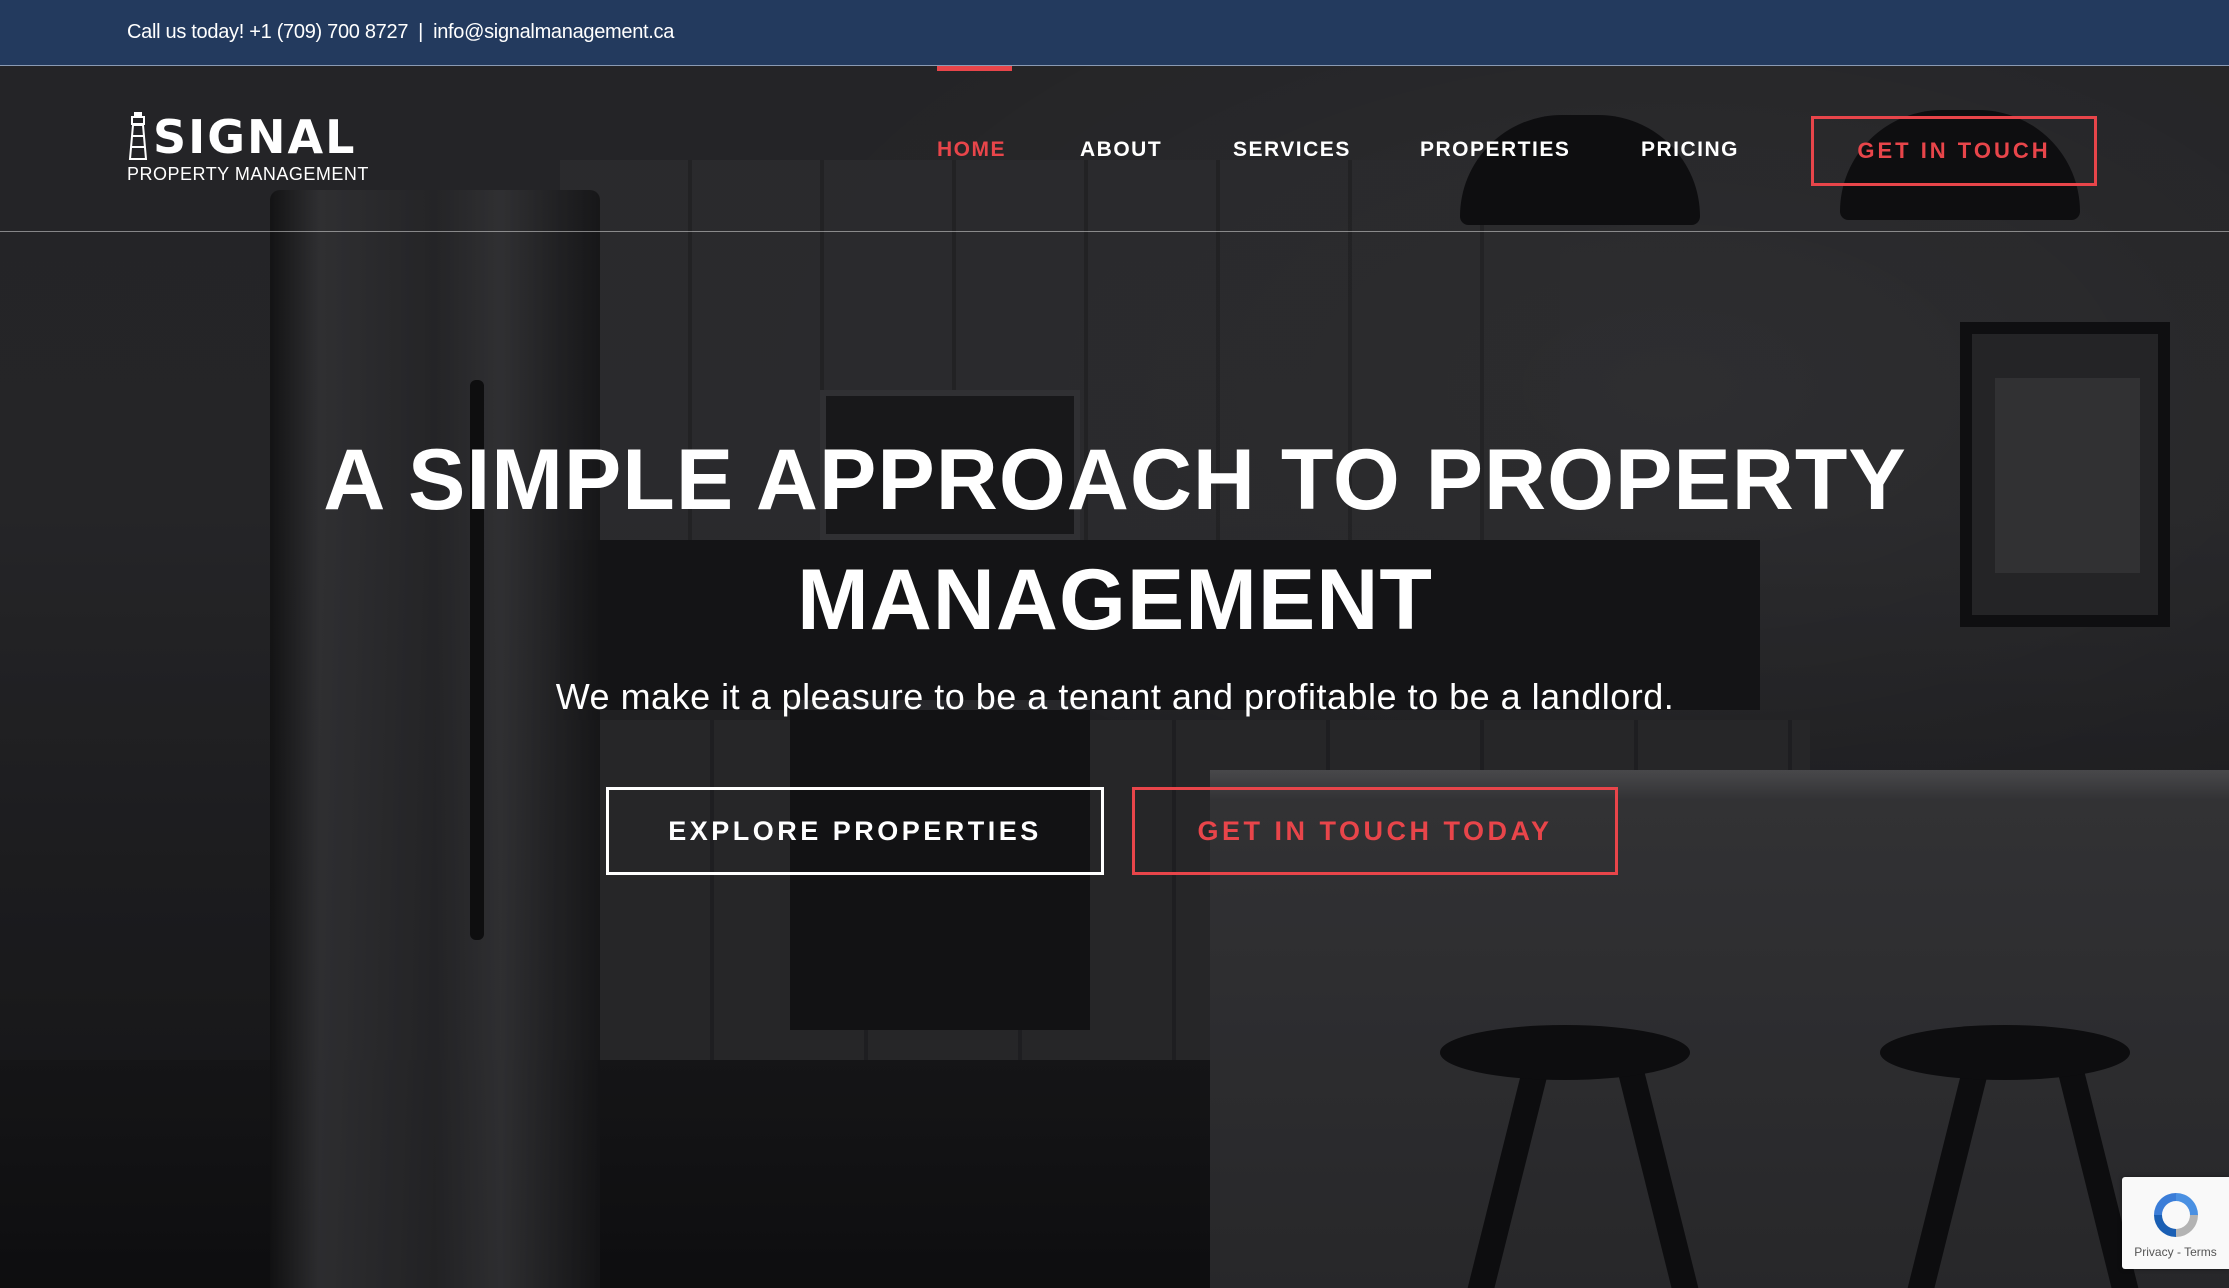  What do you see at coordinates (1690, 150) in the screenshot?
I see `nav-item-pricing: PRICING` at bounding box center [1690, 150].